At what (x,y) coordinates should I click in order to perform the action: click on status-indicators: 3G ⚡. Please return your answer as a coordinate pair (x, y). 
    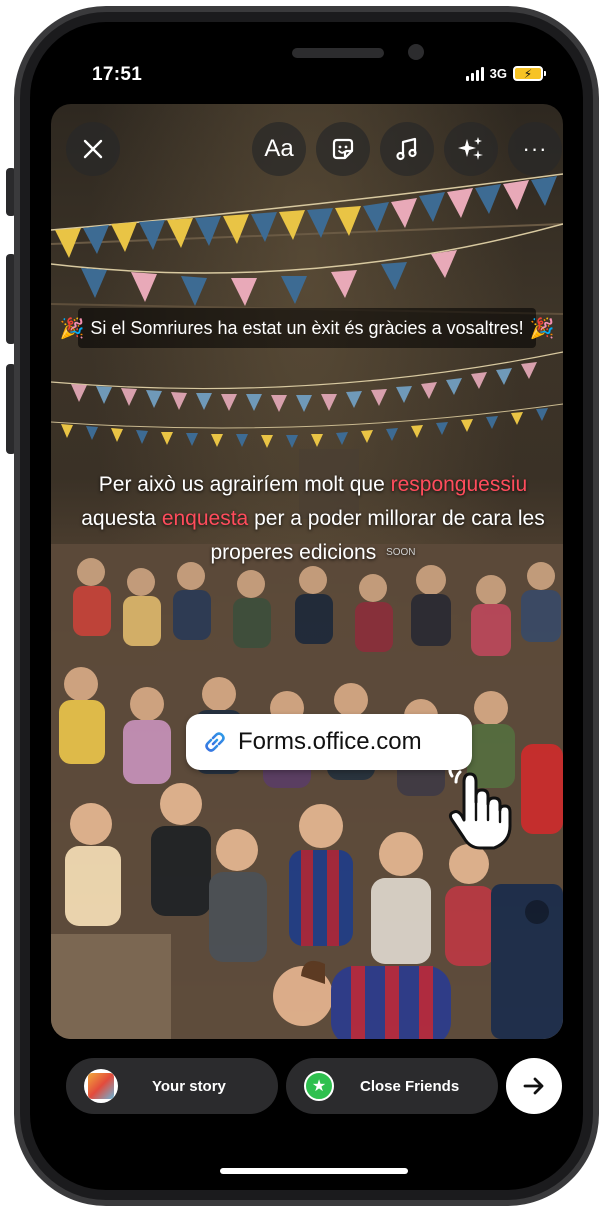
    Looking at the image, I should click on (505, 73).